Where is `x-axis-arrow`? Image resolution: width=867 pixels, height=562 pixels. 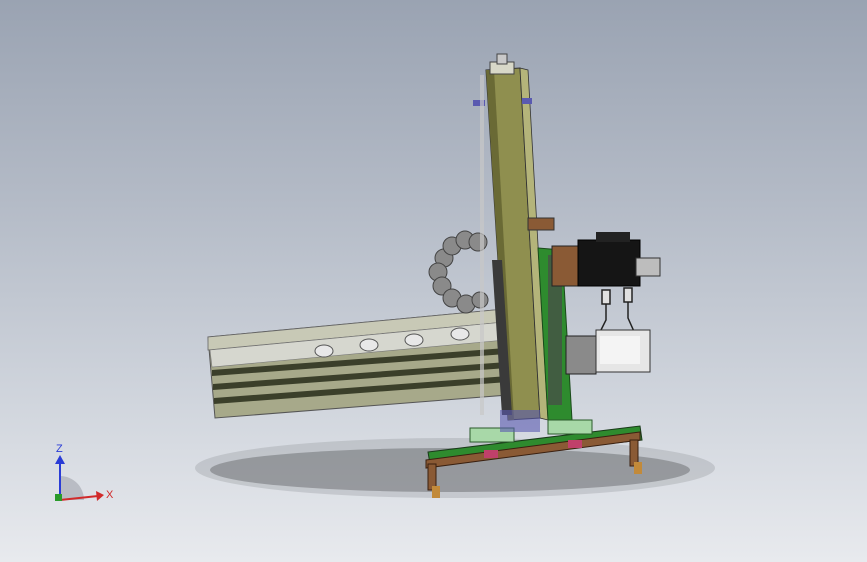 x-axis-arrow is located at coordinates (100, 496).